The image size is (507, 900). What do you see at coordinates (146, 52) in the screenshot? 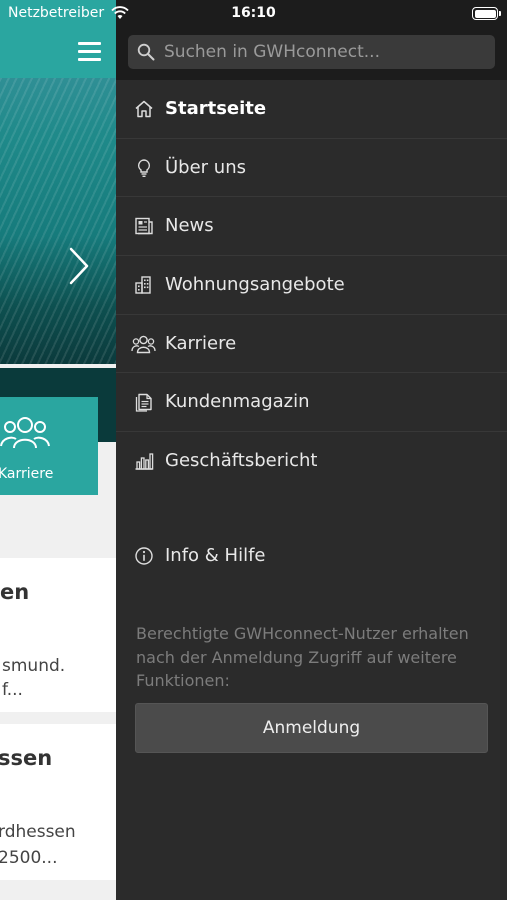
I see `search-icon` at bounding box center [146, 52].